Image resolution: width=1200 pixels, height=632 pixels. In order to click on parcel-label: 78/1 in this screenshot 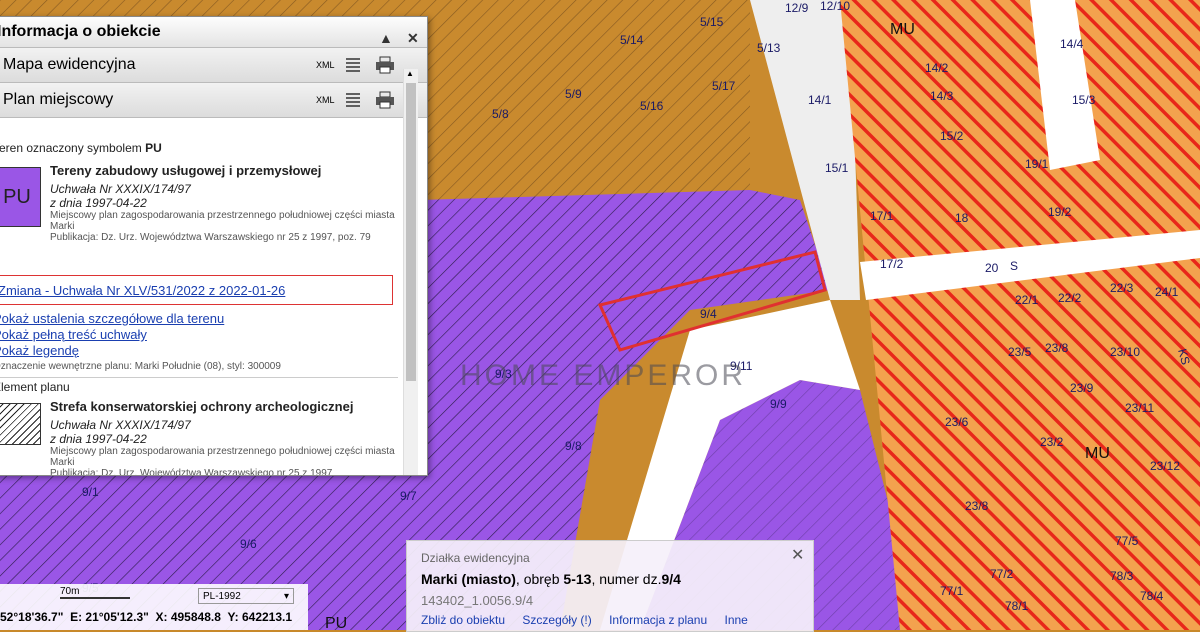, I will do `click(1017, 606)`.